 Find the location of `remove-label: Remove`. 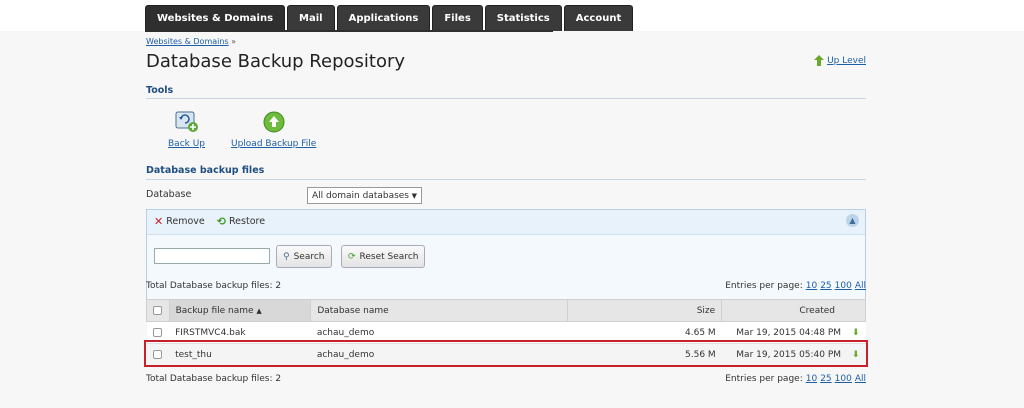

remove-label: Remove is located at coordinates (185, 221).